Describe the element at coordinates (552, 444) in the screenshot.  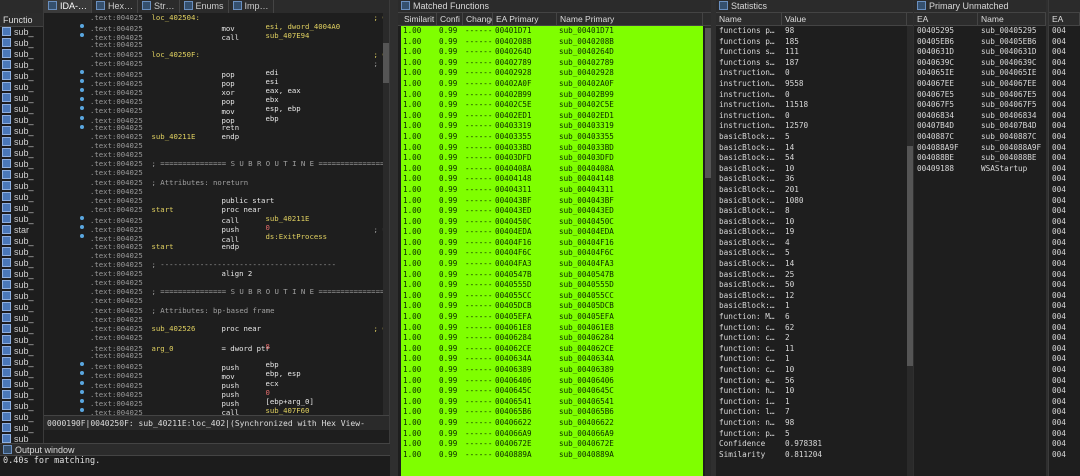
I see `table-row: 1.00 0.99 --------0040672E sub_0040672E` at that location.